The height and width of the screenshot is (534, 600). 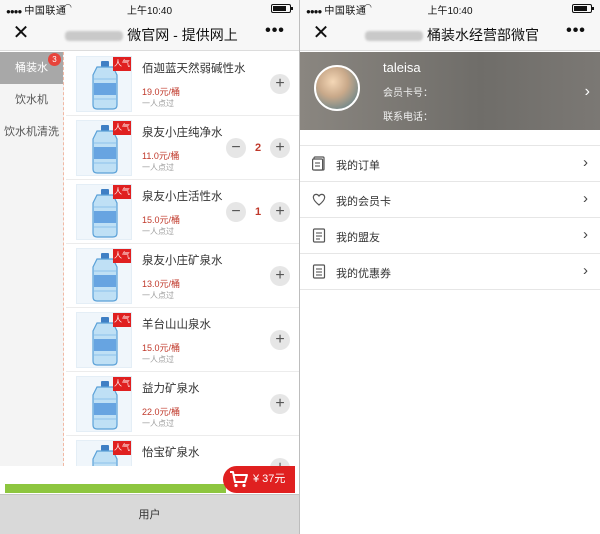 What do you see at coordinates (182, 276) in the screenshot?
I see `product-item: 人气 泉友小庄矿泉水 13.0元/桶 一人点过 +` at bounding box center [182, 276].